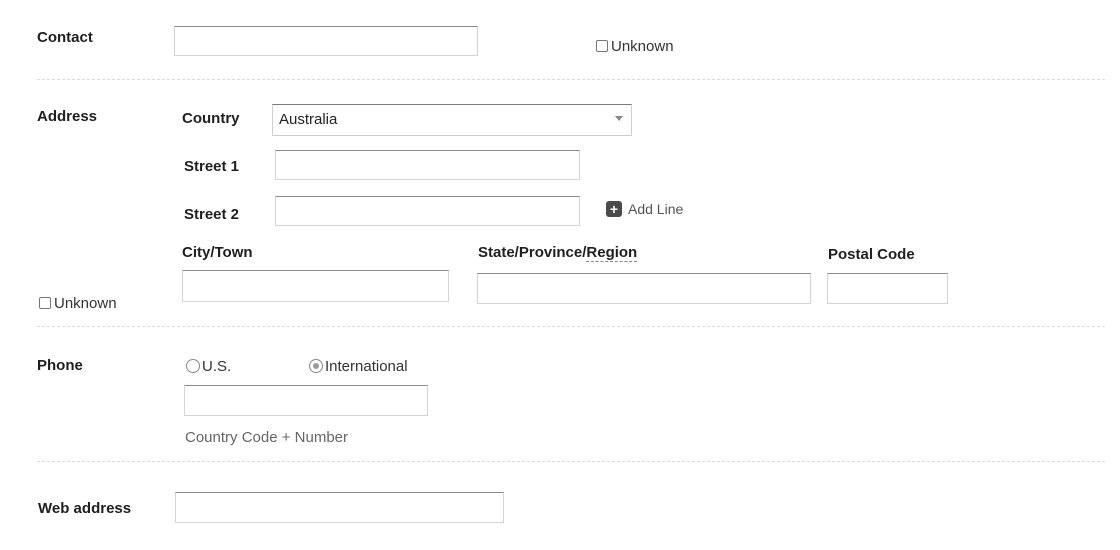 This screenshot has width=1120, height=550. Describe the element at coordinates (85, 508) in the screenshot. I see `web-address-label: Web address` at that location.